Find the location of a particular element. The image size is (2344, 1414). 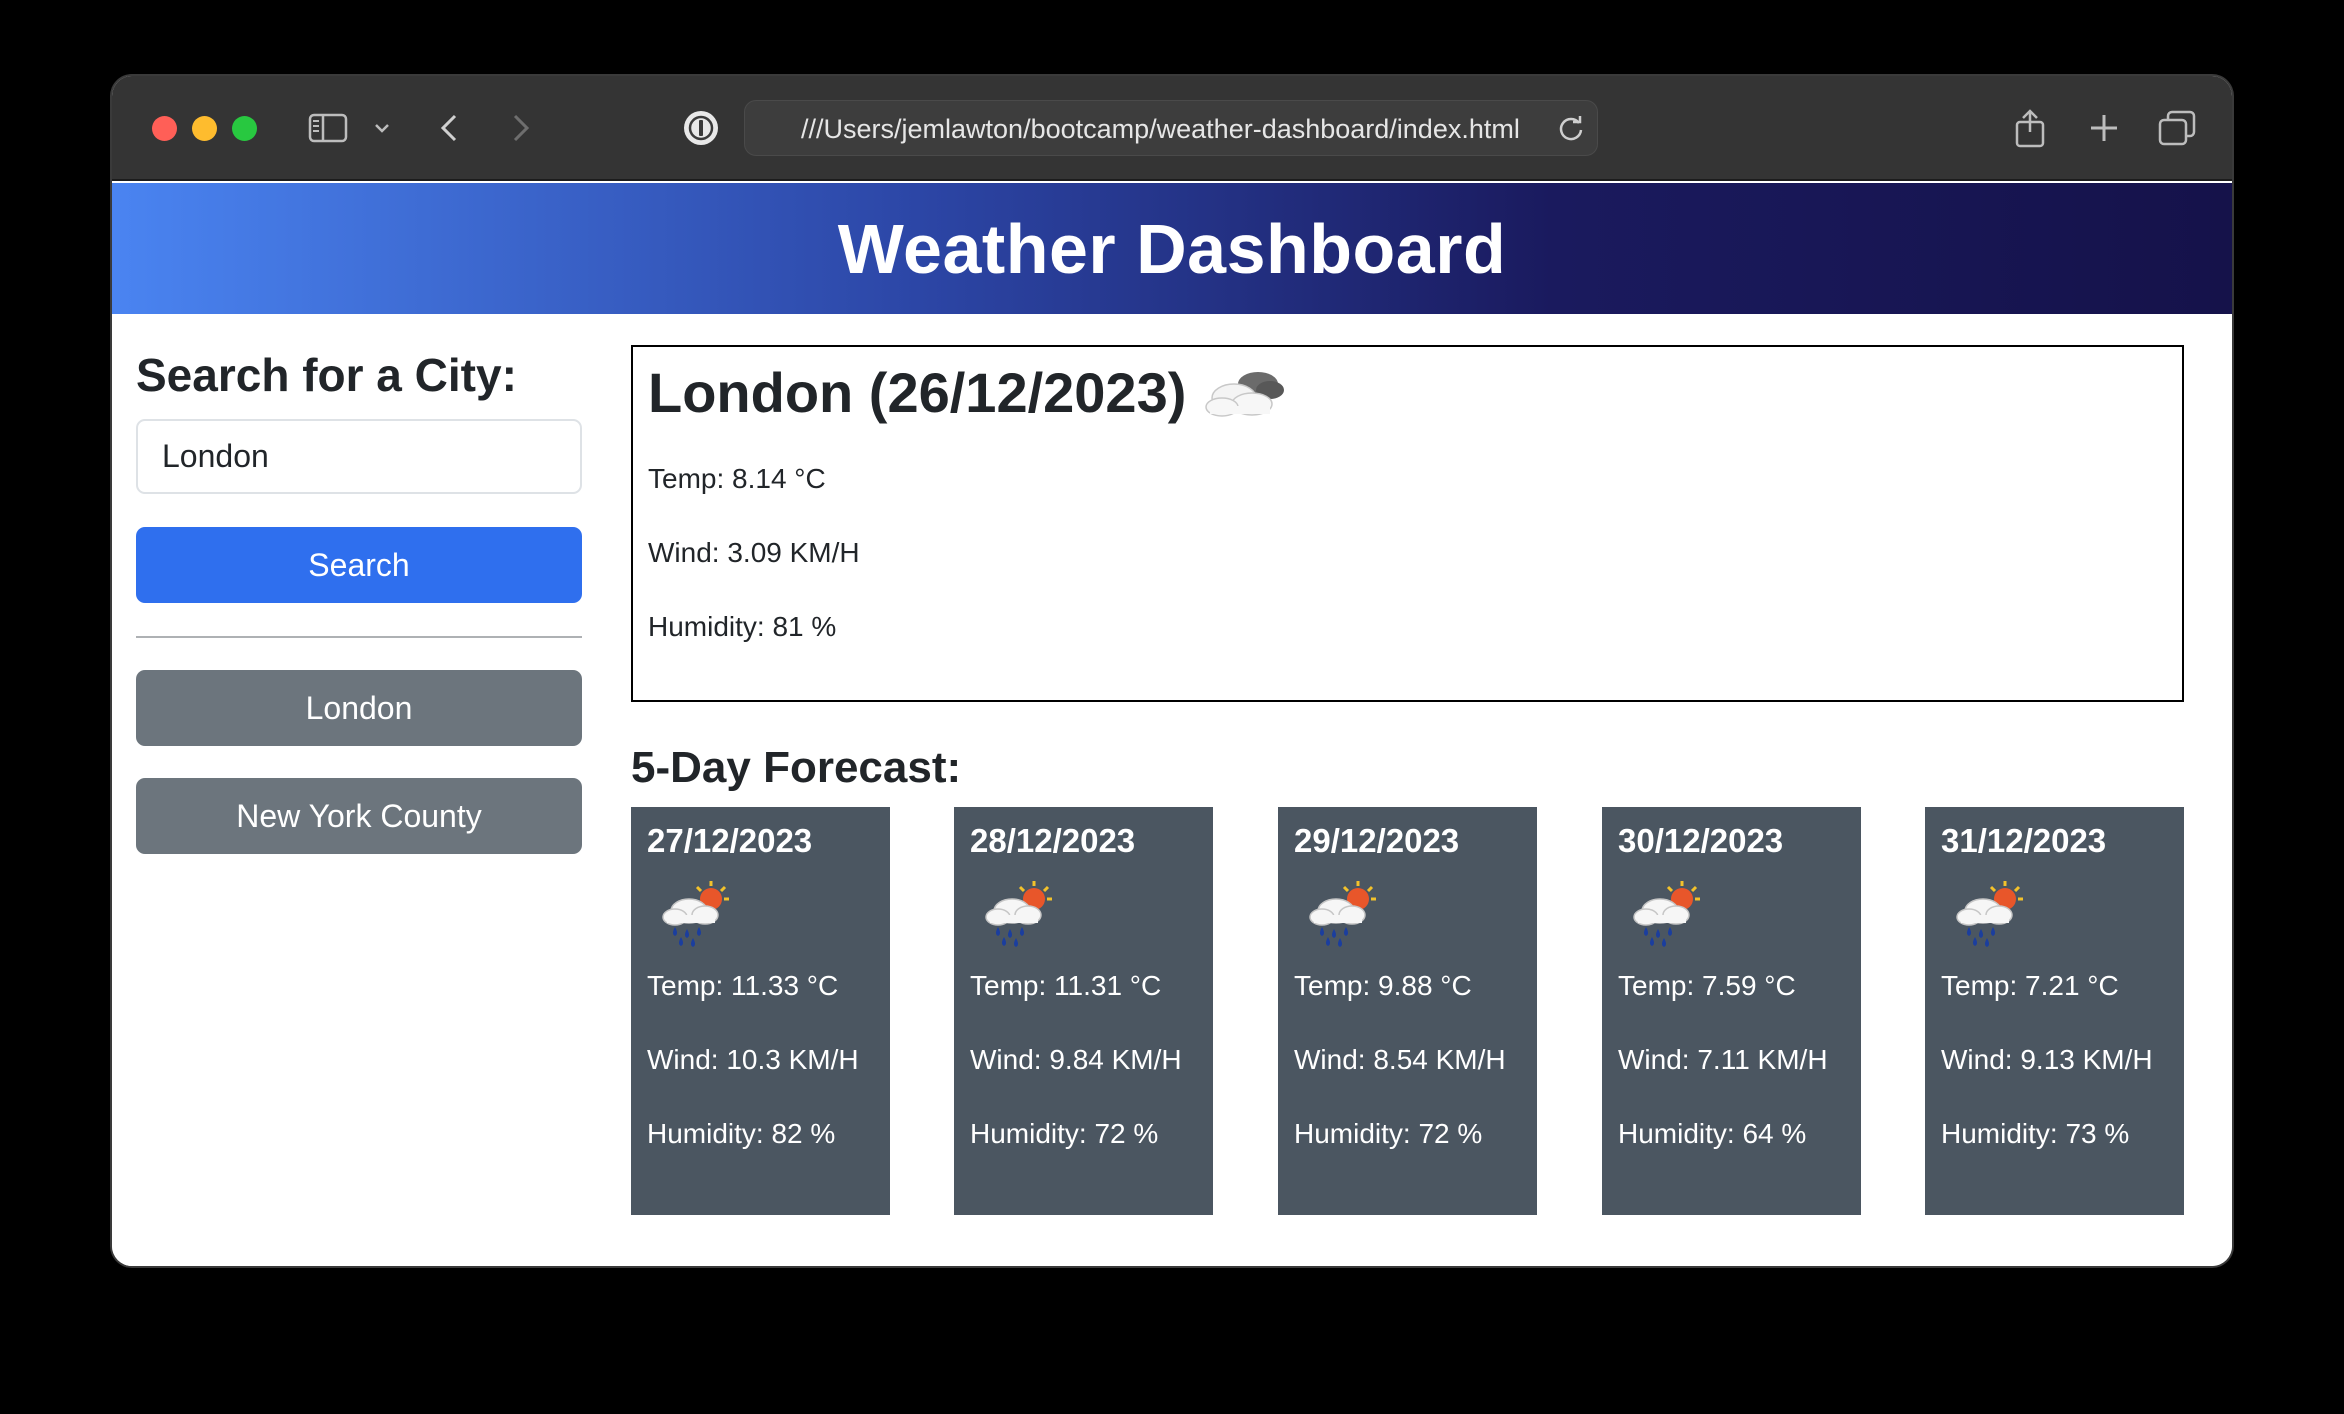

forecast-date: 27/12/2023 is located at coordinates (730, 840).